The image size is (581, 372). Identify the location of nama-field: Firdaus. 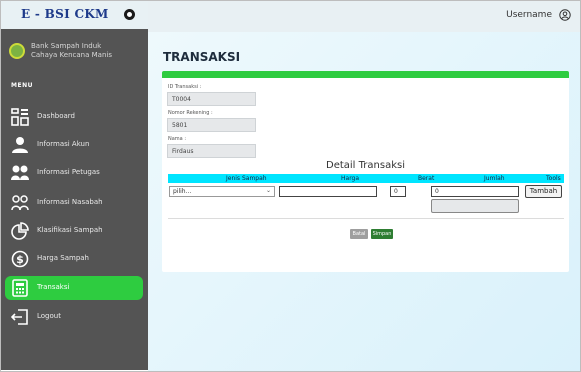
(211, 151).